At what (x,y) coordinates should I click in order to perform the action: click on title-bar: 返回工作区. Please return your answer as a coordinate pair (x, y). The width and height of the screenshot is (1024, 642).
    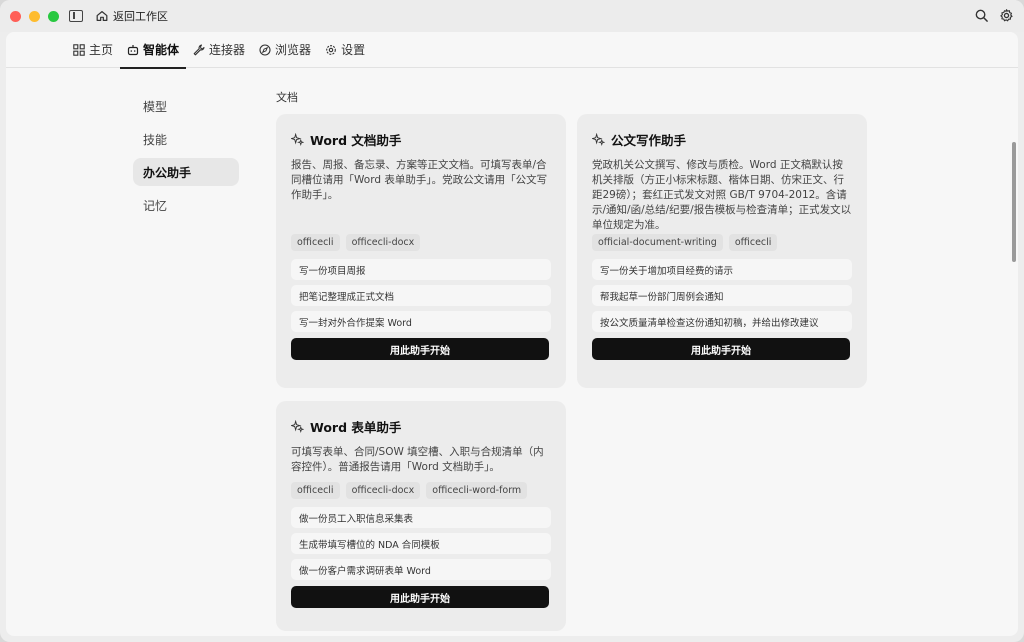
    Looking at the image, I should click on (512, 16).